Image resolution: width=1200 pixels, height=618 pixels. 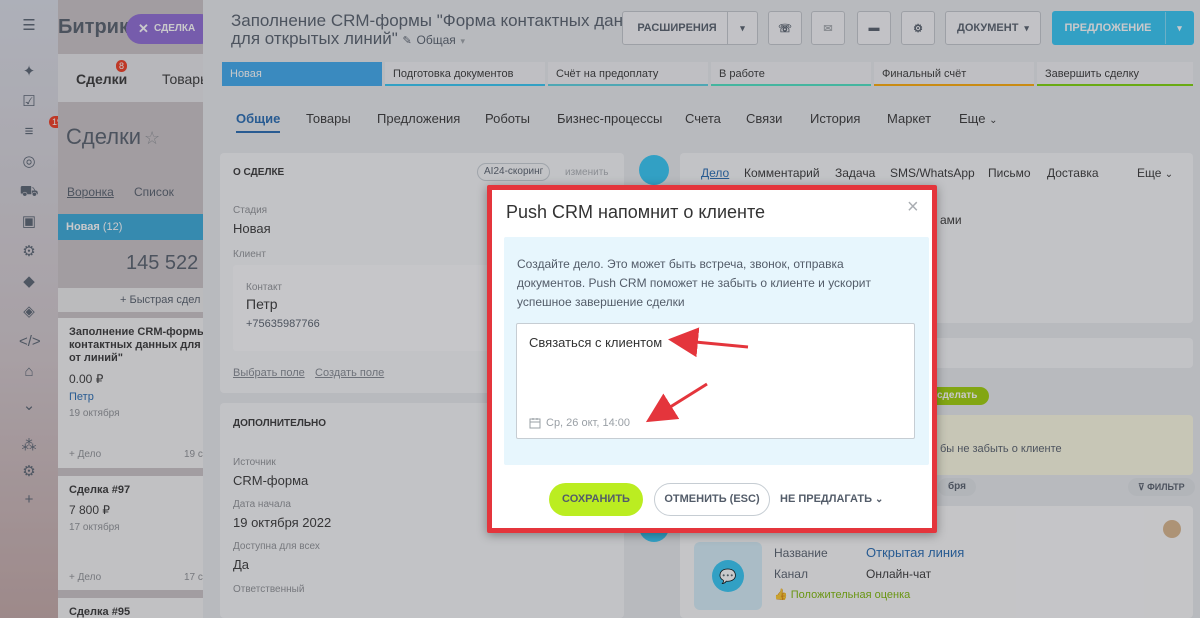 I want to click on annotation-arrows, so click(x=697, y=375).